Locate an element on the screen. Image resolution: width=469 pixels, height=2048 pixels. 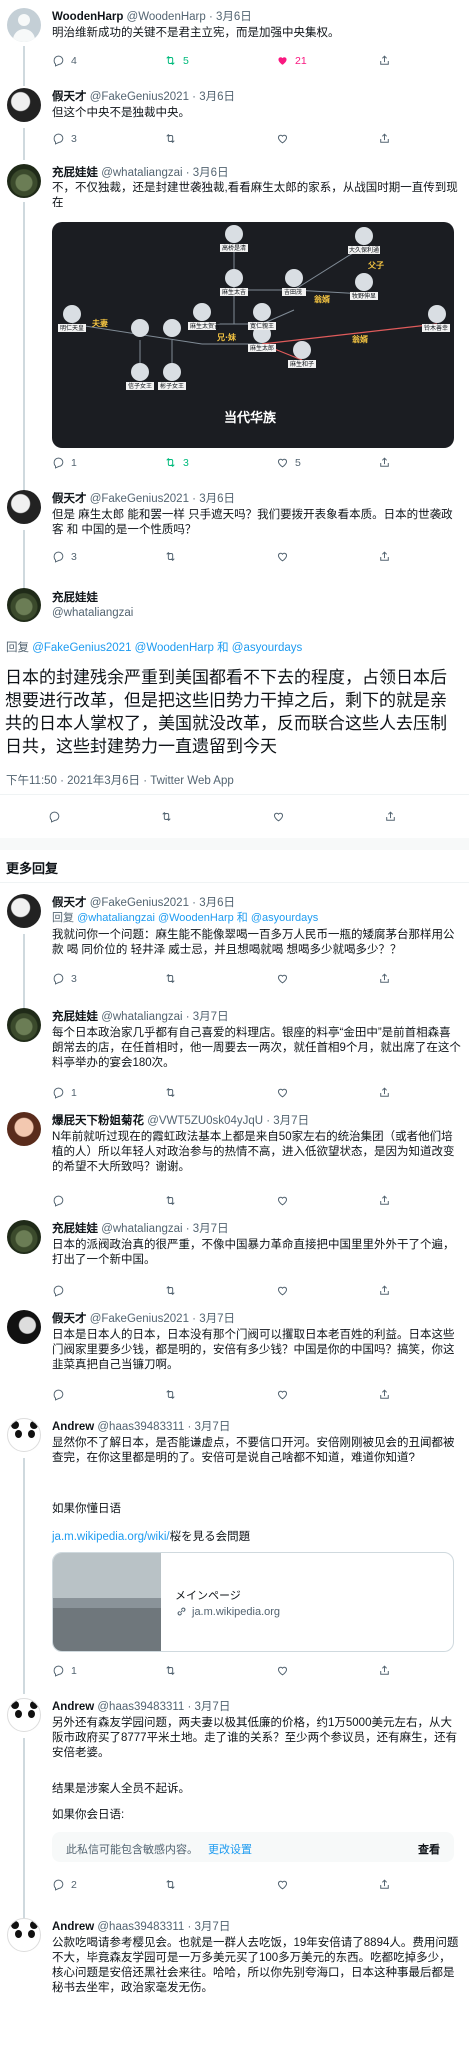
retweet-button: 3 is located at coordinates (176, 462).